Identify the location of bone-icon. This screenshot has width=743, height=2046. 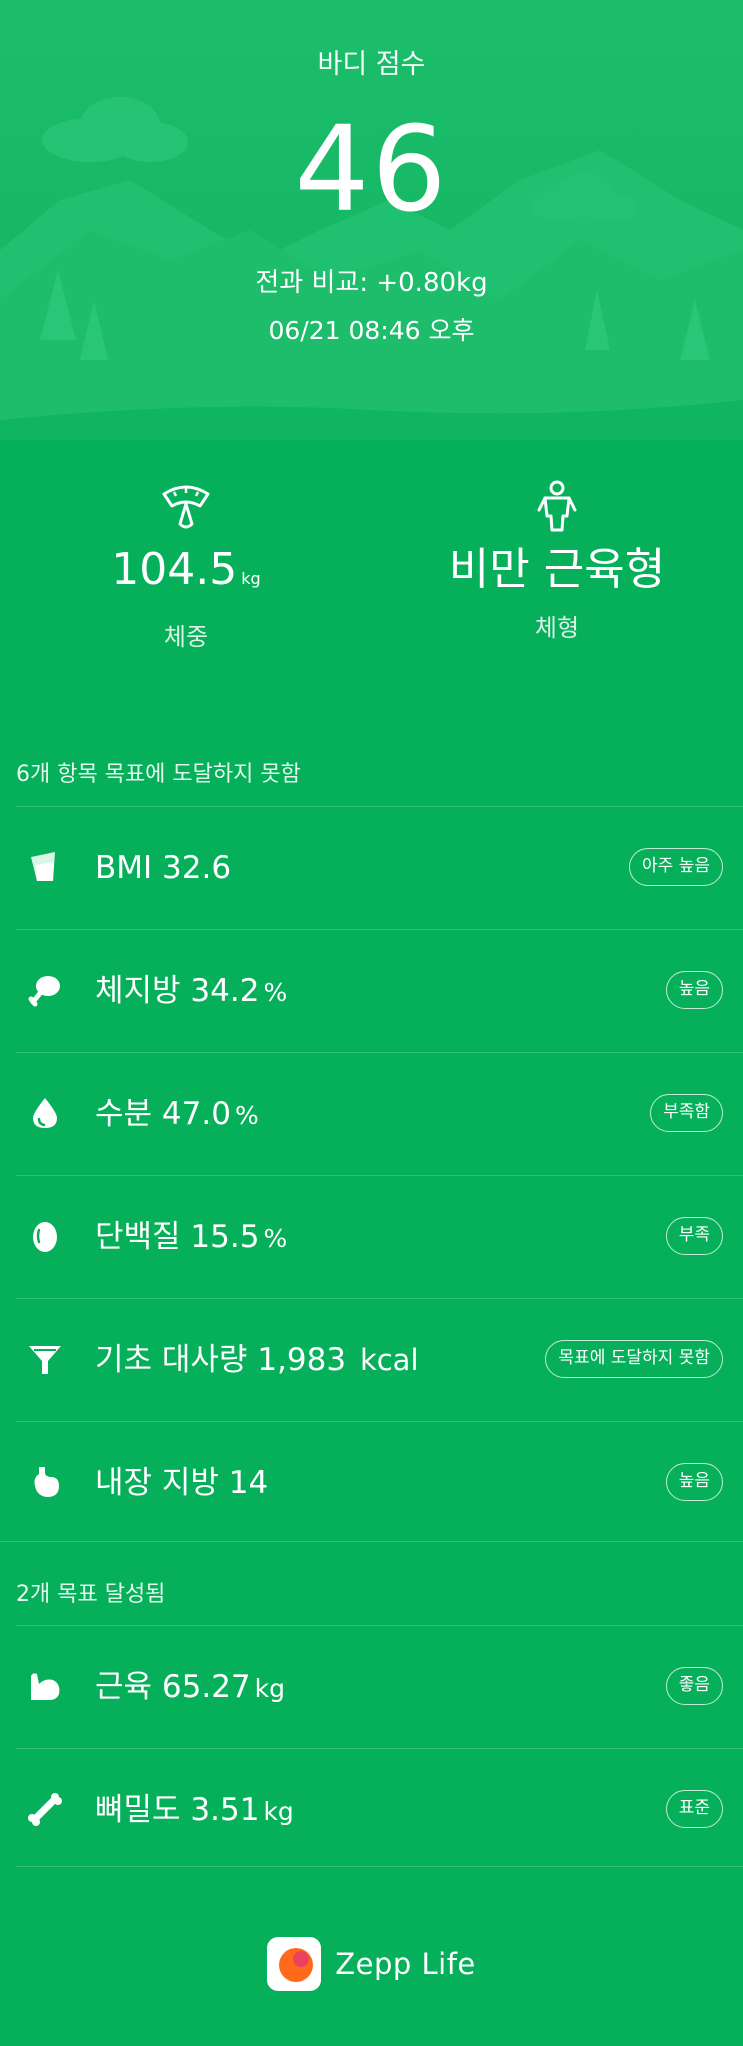
(45, 1809).